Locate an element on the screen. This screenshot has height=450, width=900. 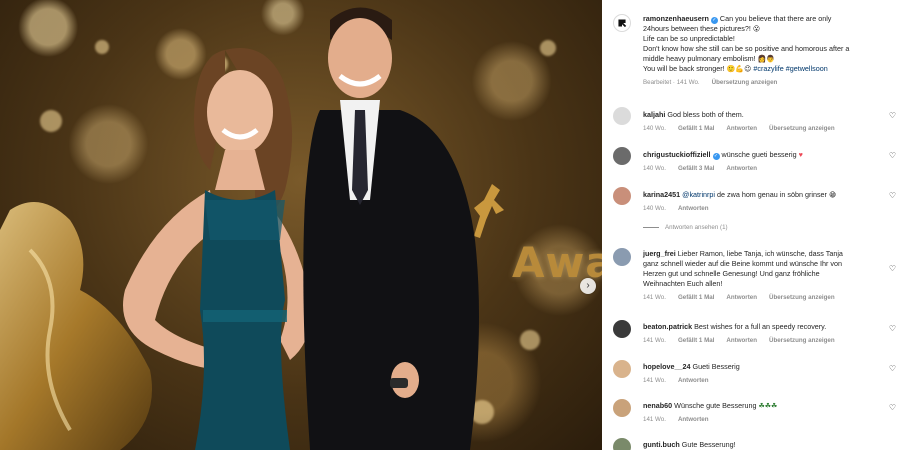
comment-username: chrigustuckioffiziell is located at coordinates (677, 154).